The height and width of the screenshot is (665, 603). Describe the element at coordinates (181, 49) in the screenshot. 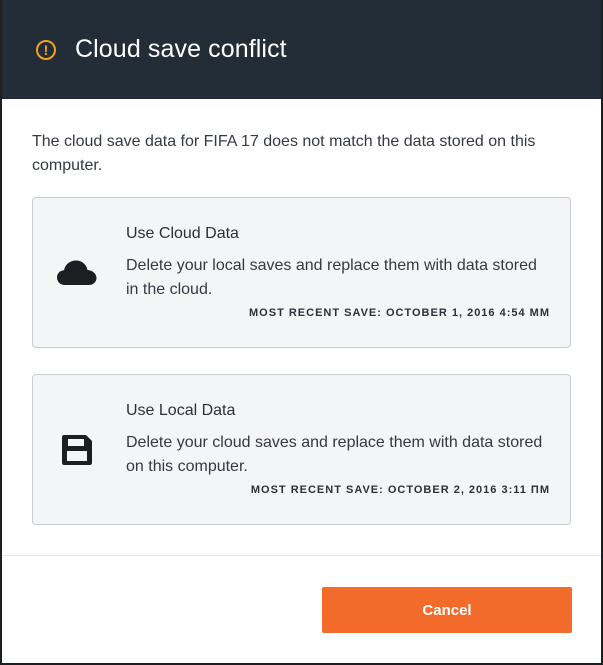

I see `dialog-title: Cloud save conflict` at that location.